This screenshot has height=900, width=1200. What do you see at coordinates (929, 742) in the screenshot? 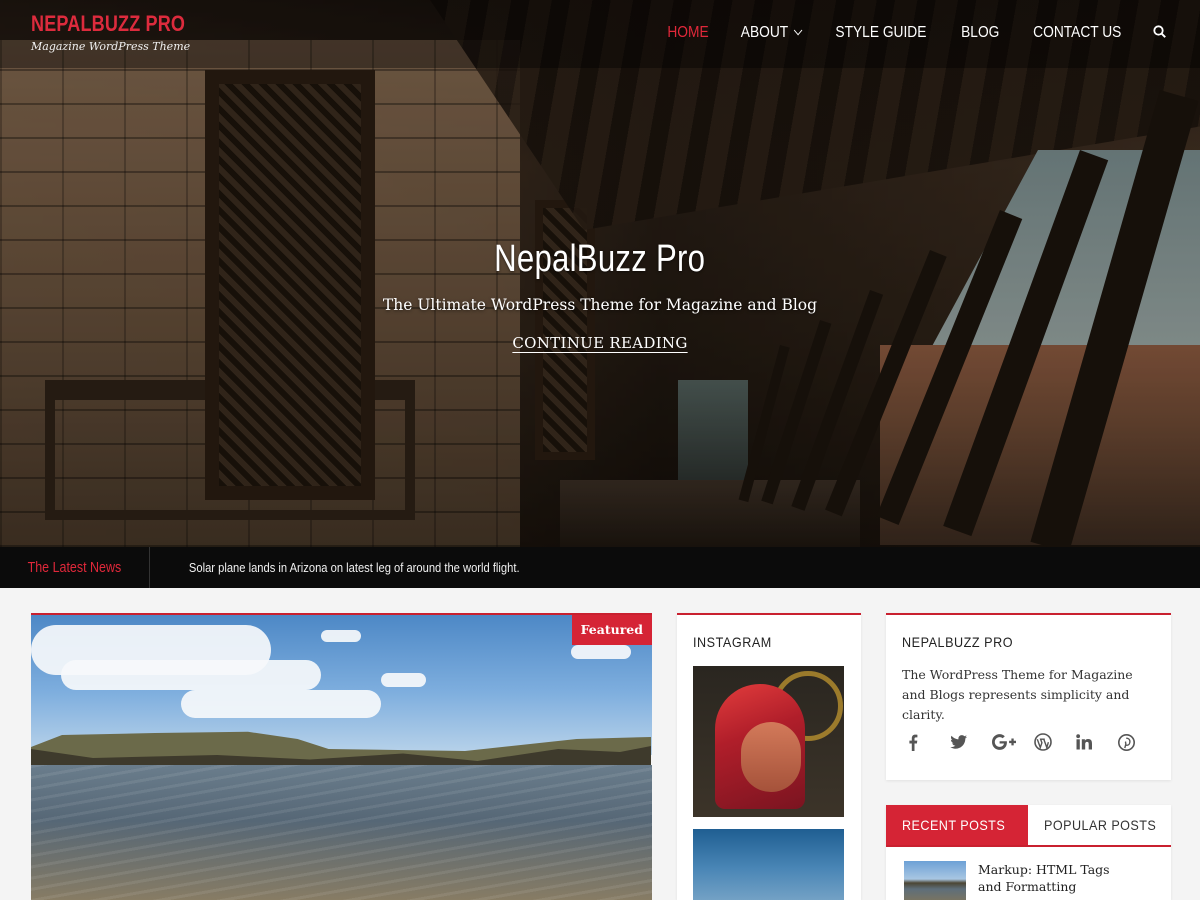
I see `facebook-icon` at bounding box center [929, 742].